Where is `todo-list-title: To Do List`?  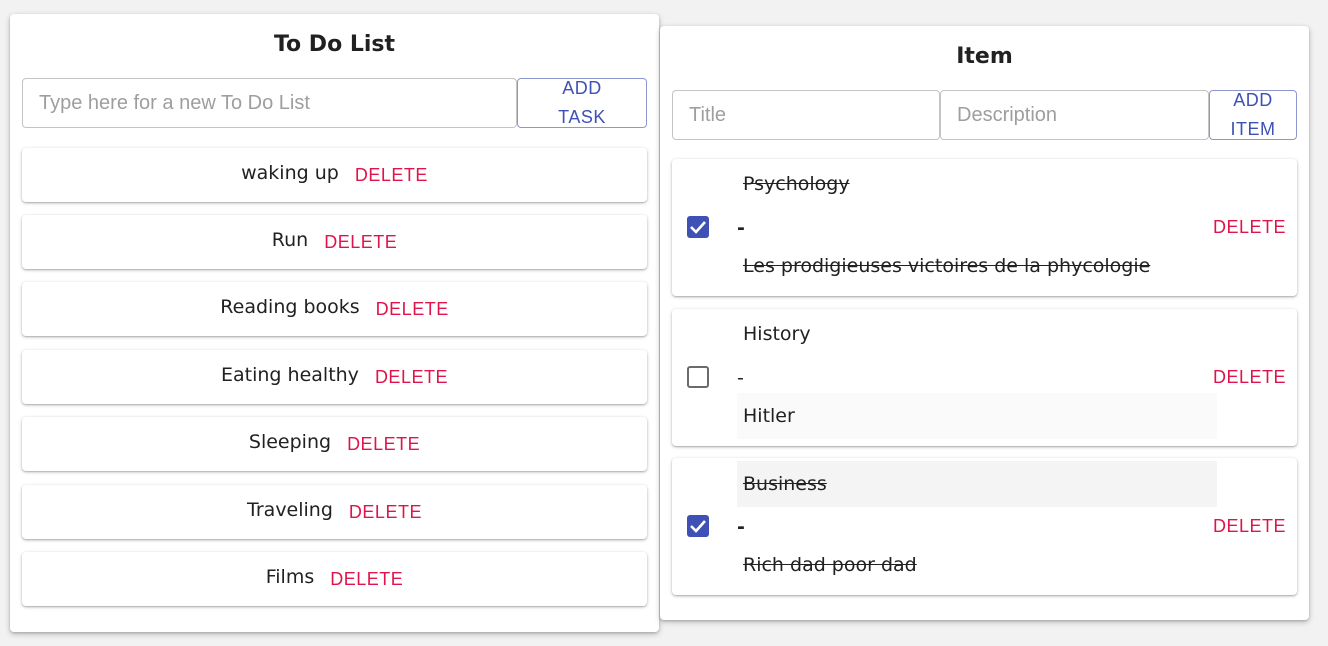
todo-list-title: To Do List is located at coordinates (334, 44).